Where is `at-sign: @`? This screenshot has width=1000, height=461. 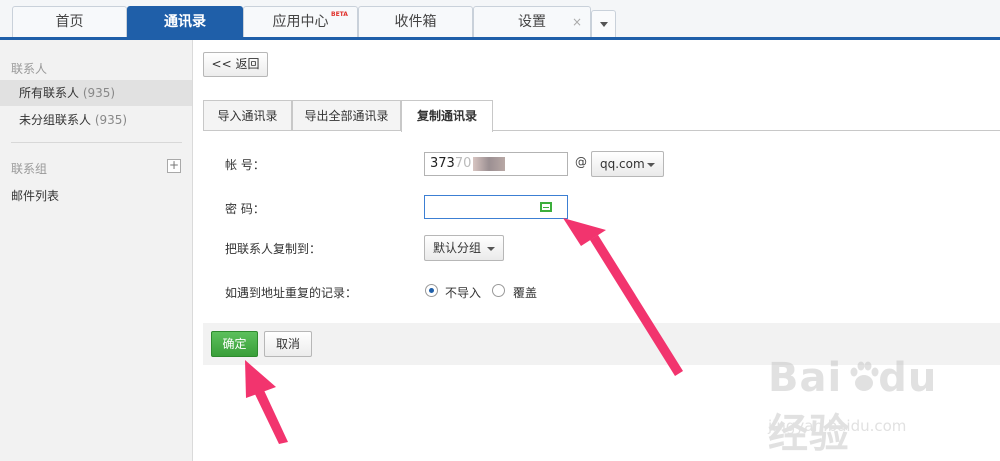 at-sign: @ is located at coordinates (581, 162).